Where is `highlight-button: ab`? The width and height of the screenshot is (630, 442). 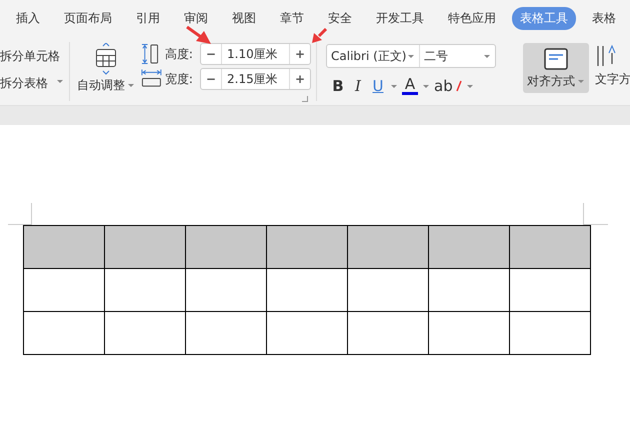 highlight-button: ab is located at coordinates (443, 86).